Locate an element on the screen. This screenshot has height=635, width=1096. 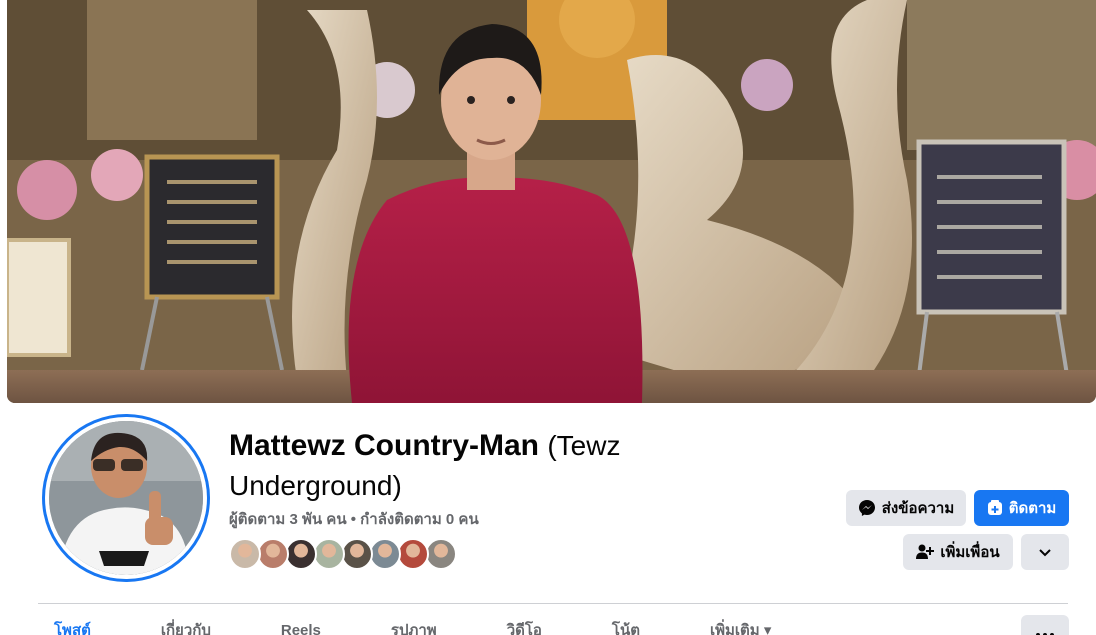
add-friend-button: เพิ่มเพื่อน is located at coordinates (958, 552).